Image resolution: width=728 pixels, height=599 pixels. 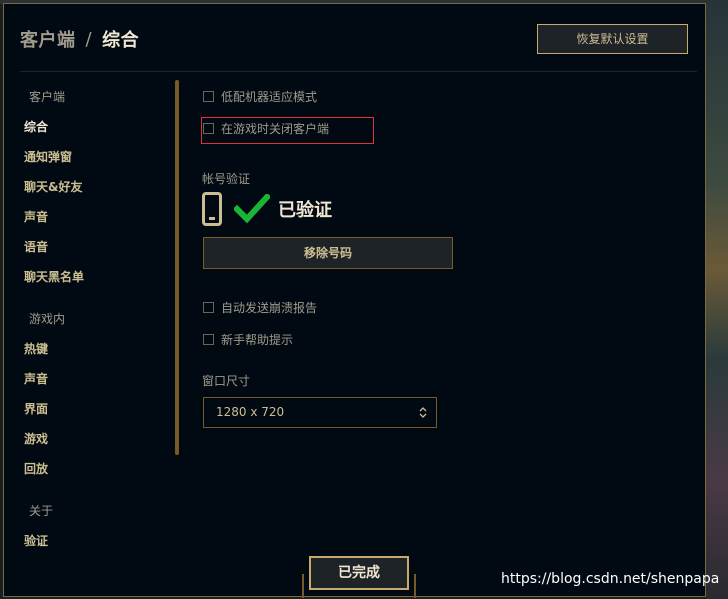 I want to click on newbie-tips-label: 新手帮助提示, so click(x=257, y=340).